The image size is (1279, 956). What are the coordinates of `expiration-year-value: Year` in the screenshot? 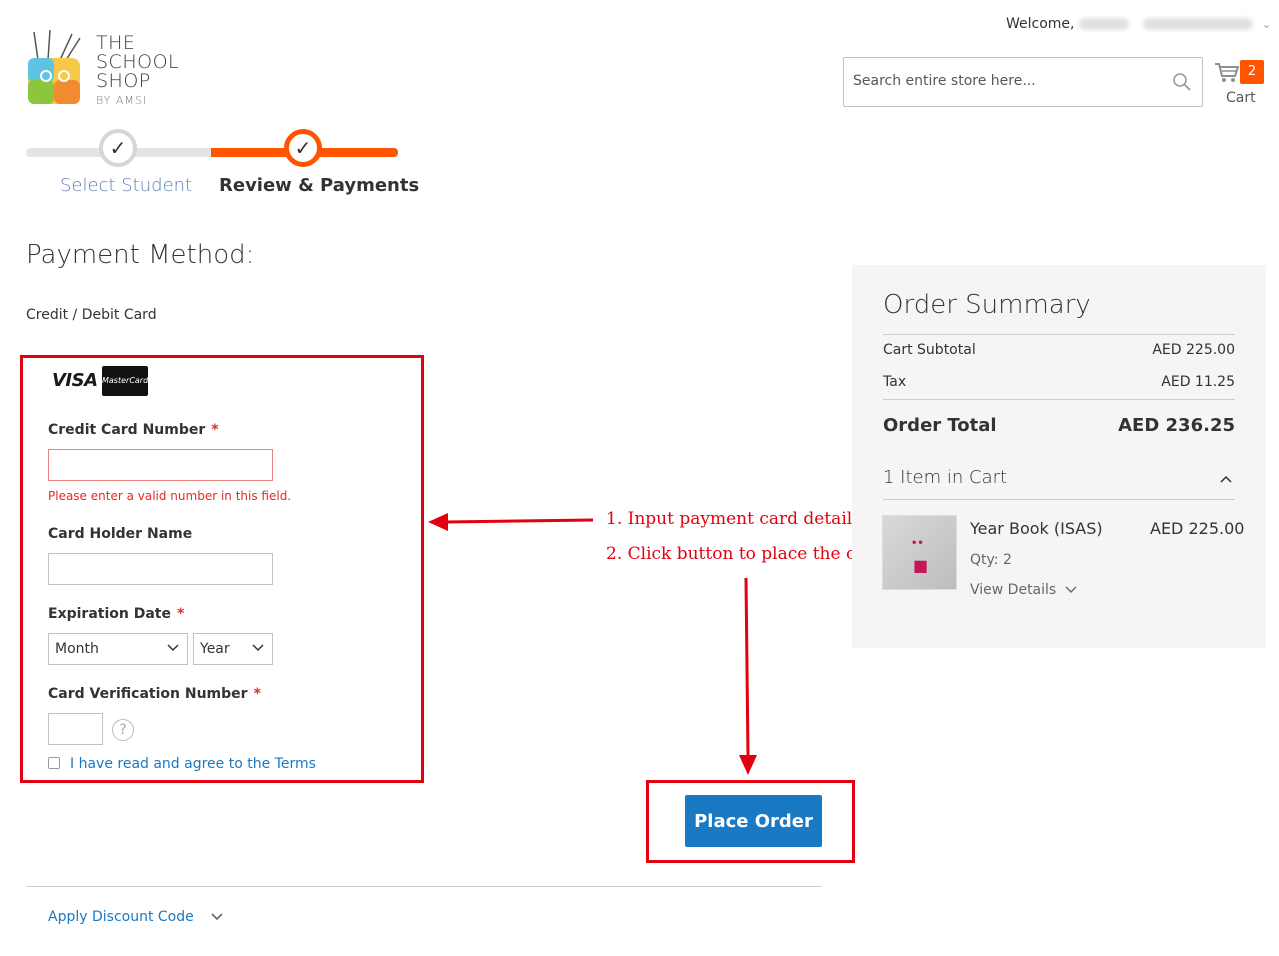 It's located at (215, 649).